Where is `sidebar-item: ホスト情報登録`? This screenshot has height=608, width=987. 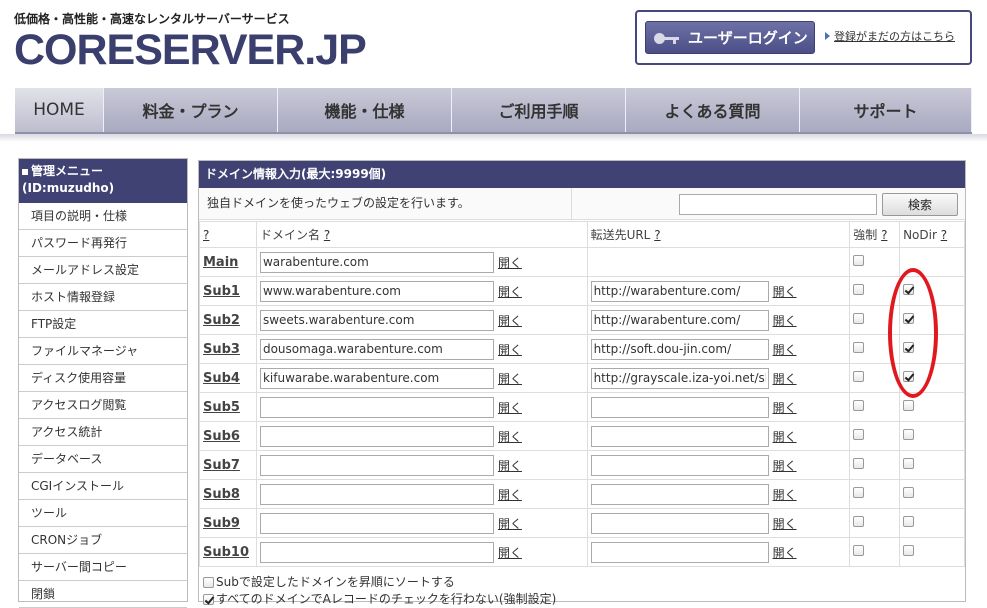
sidebar-item: ホスト情報登録 is located at coordinates (103, 297).